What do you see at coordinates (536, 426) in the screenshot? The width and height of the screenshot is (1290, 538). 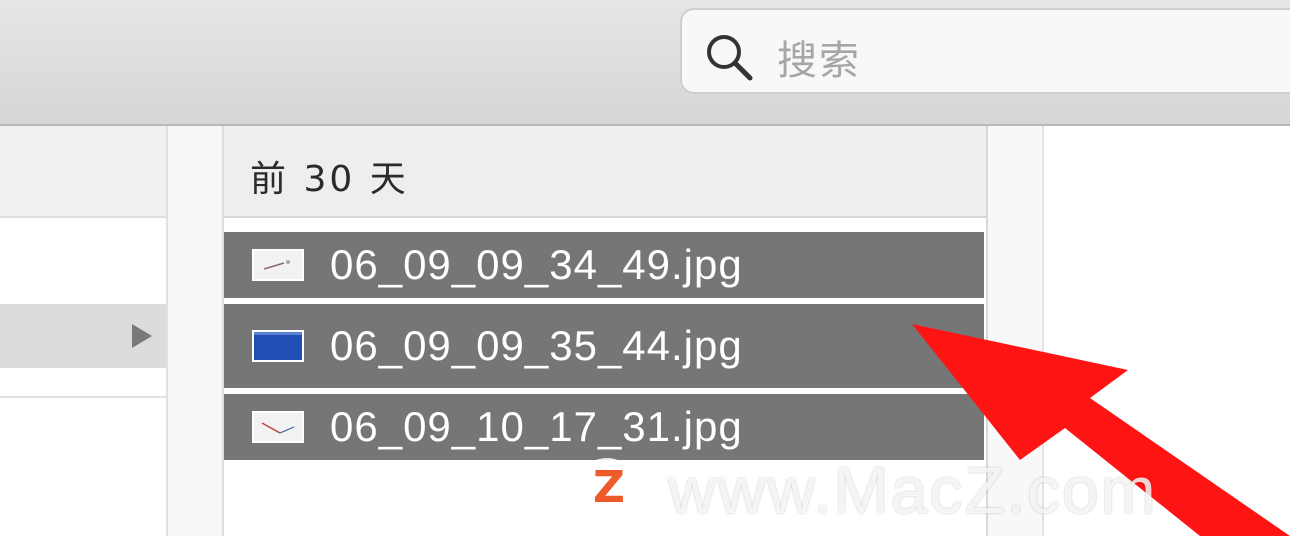 I see `file-name: 06_09_10_17_31.jpg` at bounding box center [536, 426].